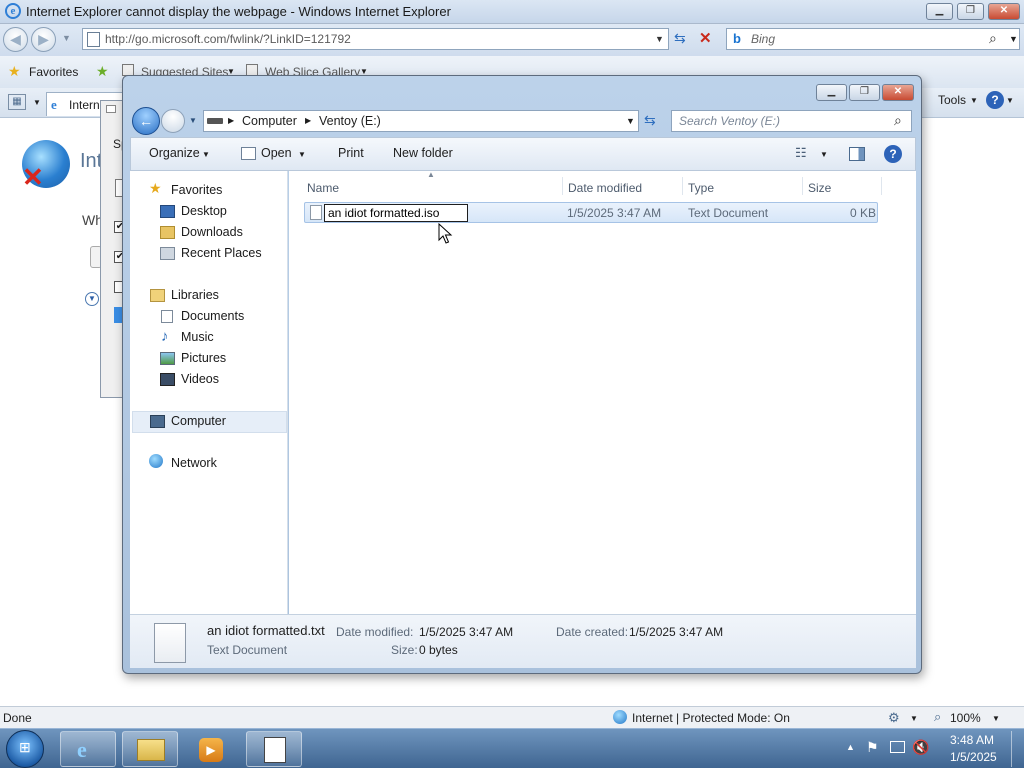  Describe the element at coordinates (203, 358) in the screenshot. I see `nav-pictures: Pictures` at that location.